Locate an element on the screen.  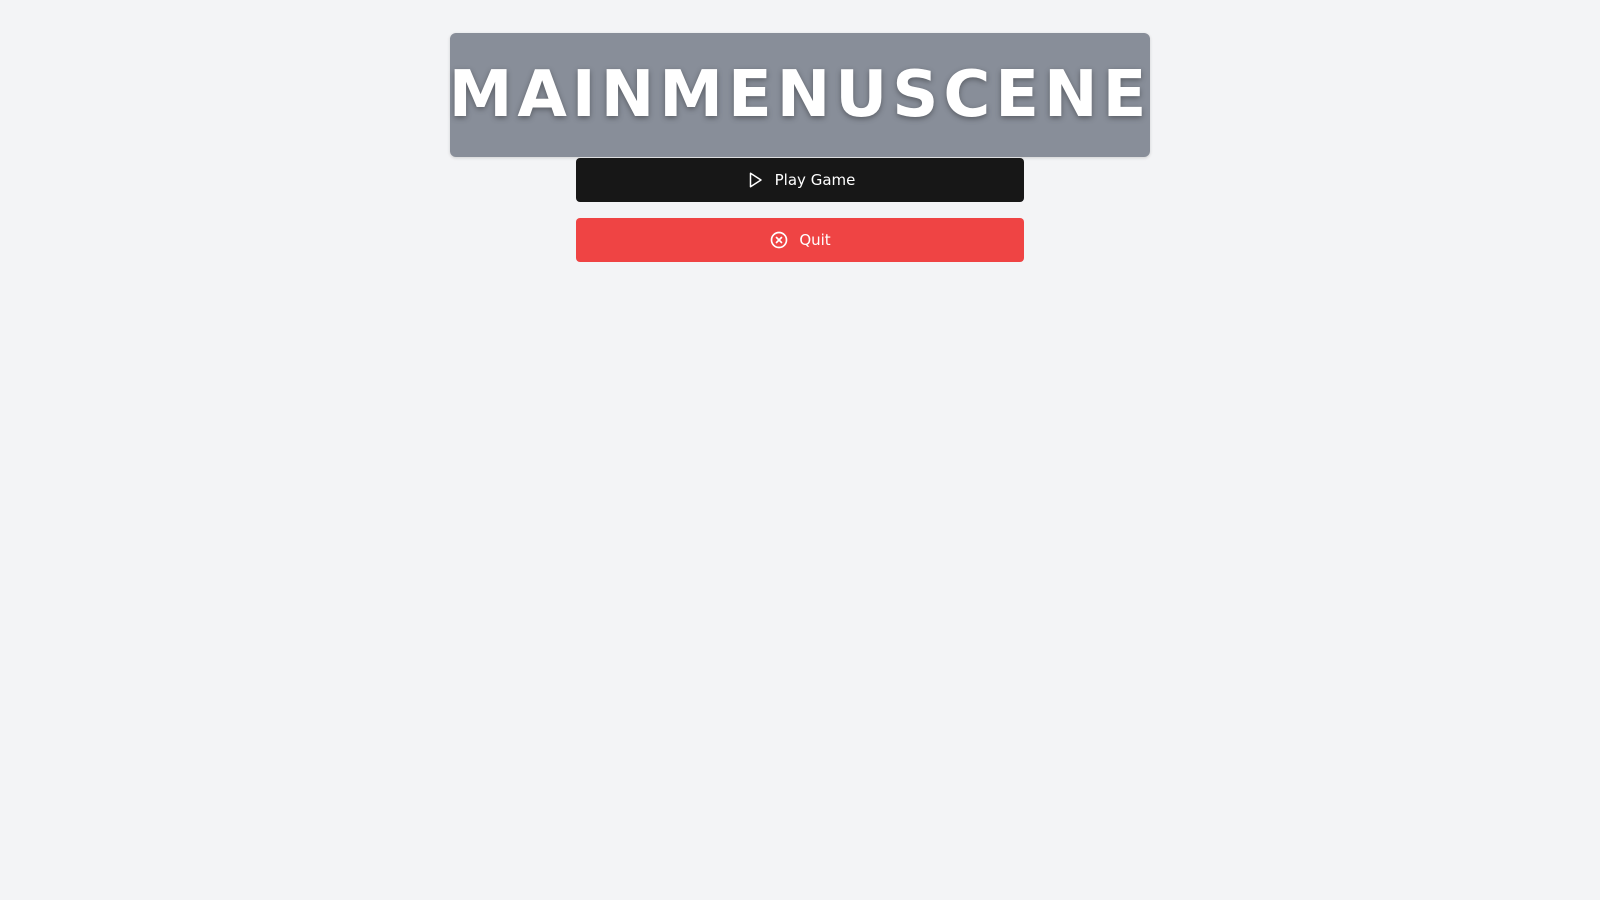
quit-button: Quit is located at coordinates (800, 240).